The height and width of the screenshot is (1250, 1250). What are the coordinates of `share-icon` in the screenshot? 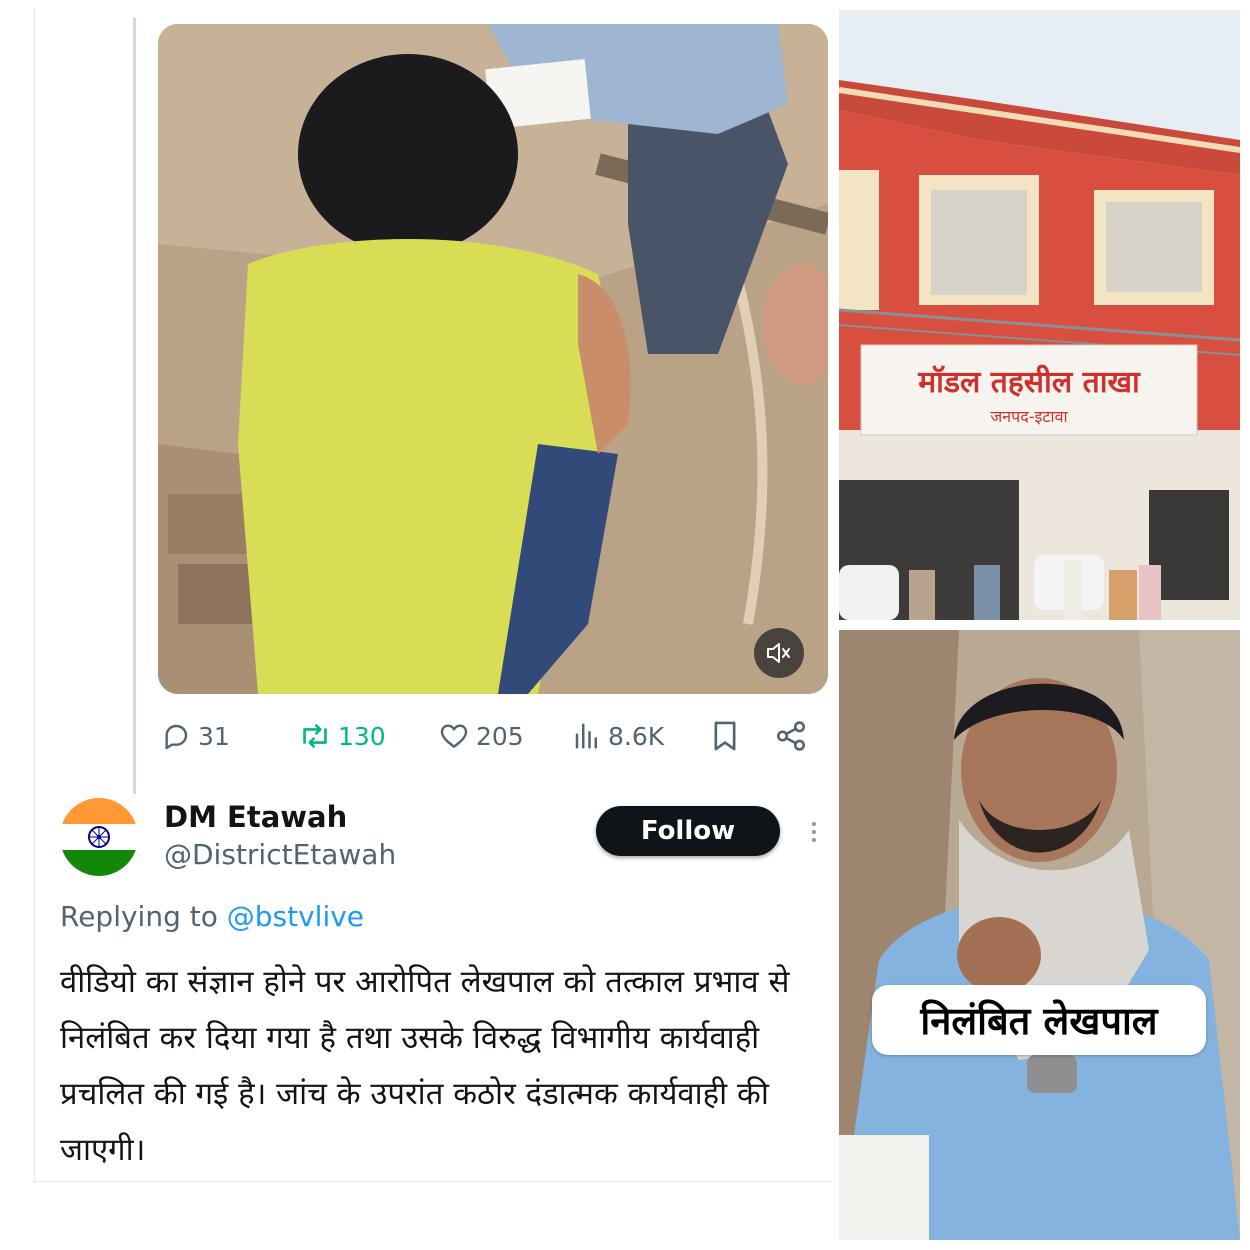 It's located at (791, 736).